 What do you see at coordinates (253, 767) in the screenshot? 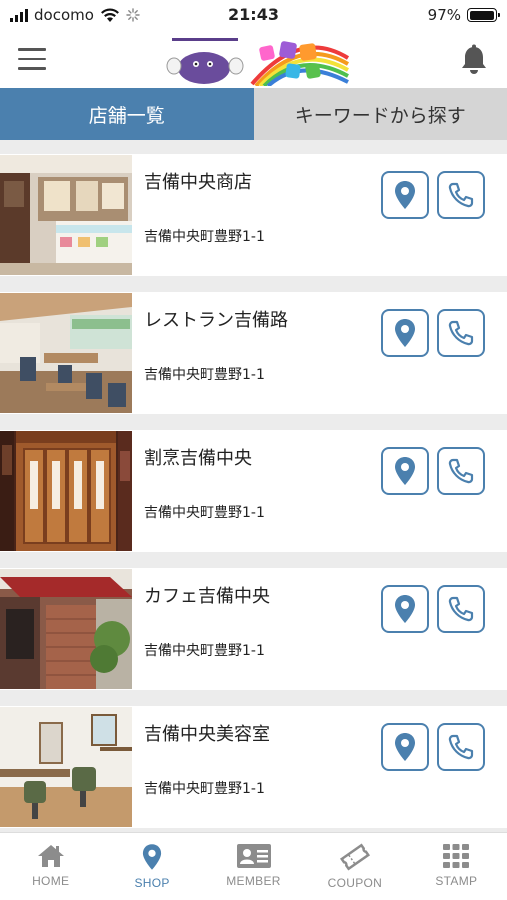
I see `list-item: 吉備中央美容室 吉備中央町豊野1-1` at bounding box center [253, 767].